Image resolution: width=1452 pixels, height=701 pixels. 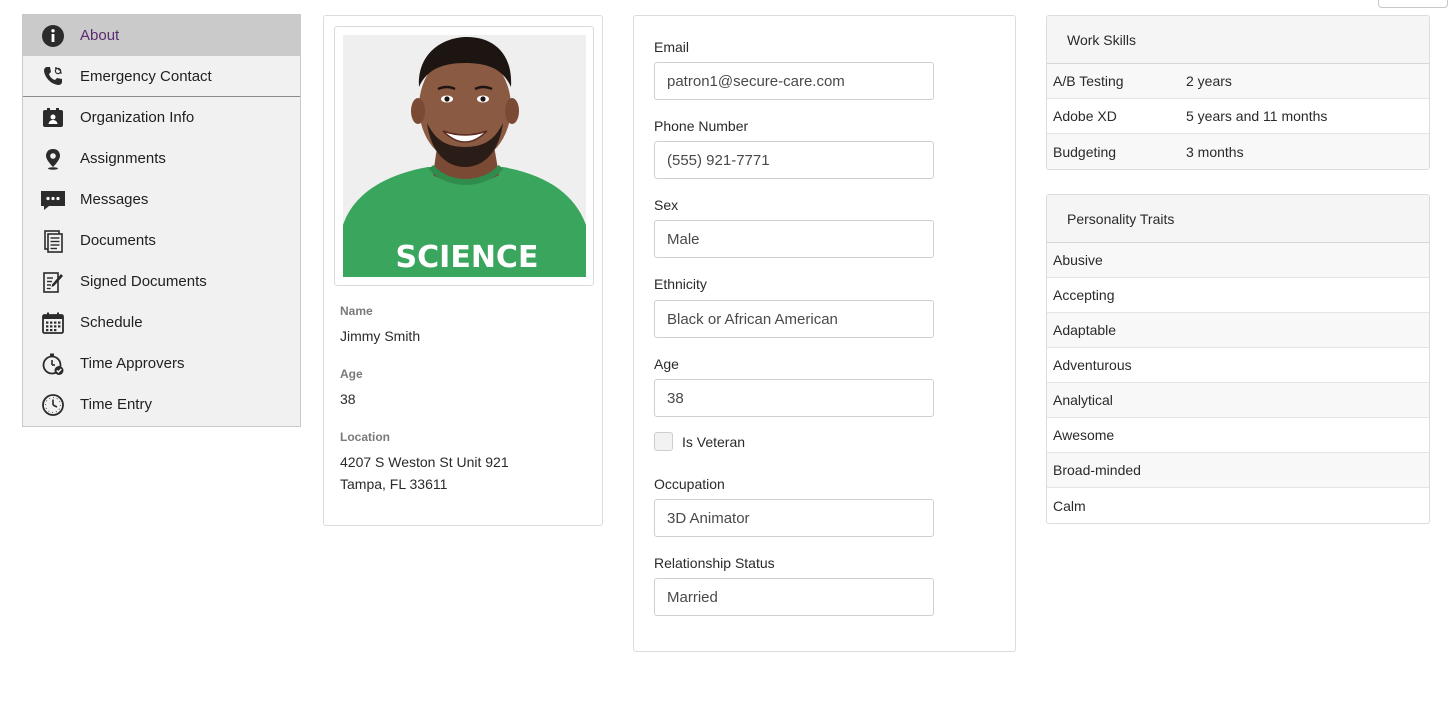 What do you see at coordinates (53, 364) in the screenshot?
I see `stopwatch-check-icon` at bounding box center [53, 364].